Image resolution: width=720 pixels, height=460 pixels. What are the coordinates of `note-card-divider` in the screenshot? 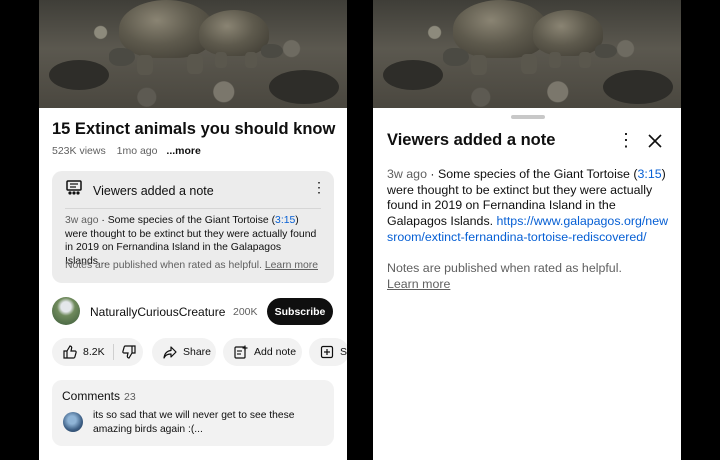 It's located at (193, 208).